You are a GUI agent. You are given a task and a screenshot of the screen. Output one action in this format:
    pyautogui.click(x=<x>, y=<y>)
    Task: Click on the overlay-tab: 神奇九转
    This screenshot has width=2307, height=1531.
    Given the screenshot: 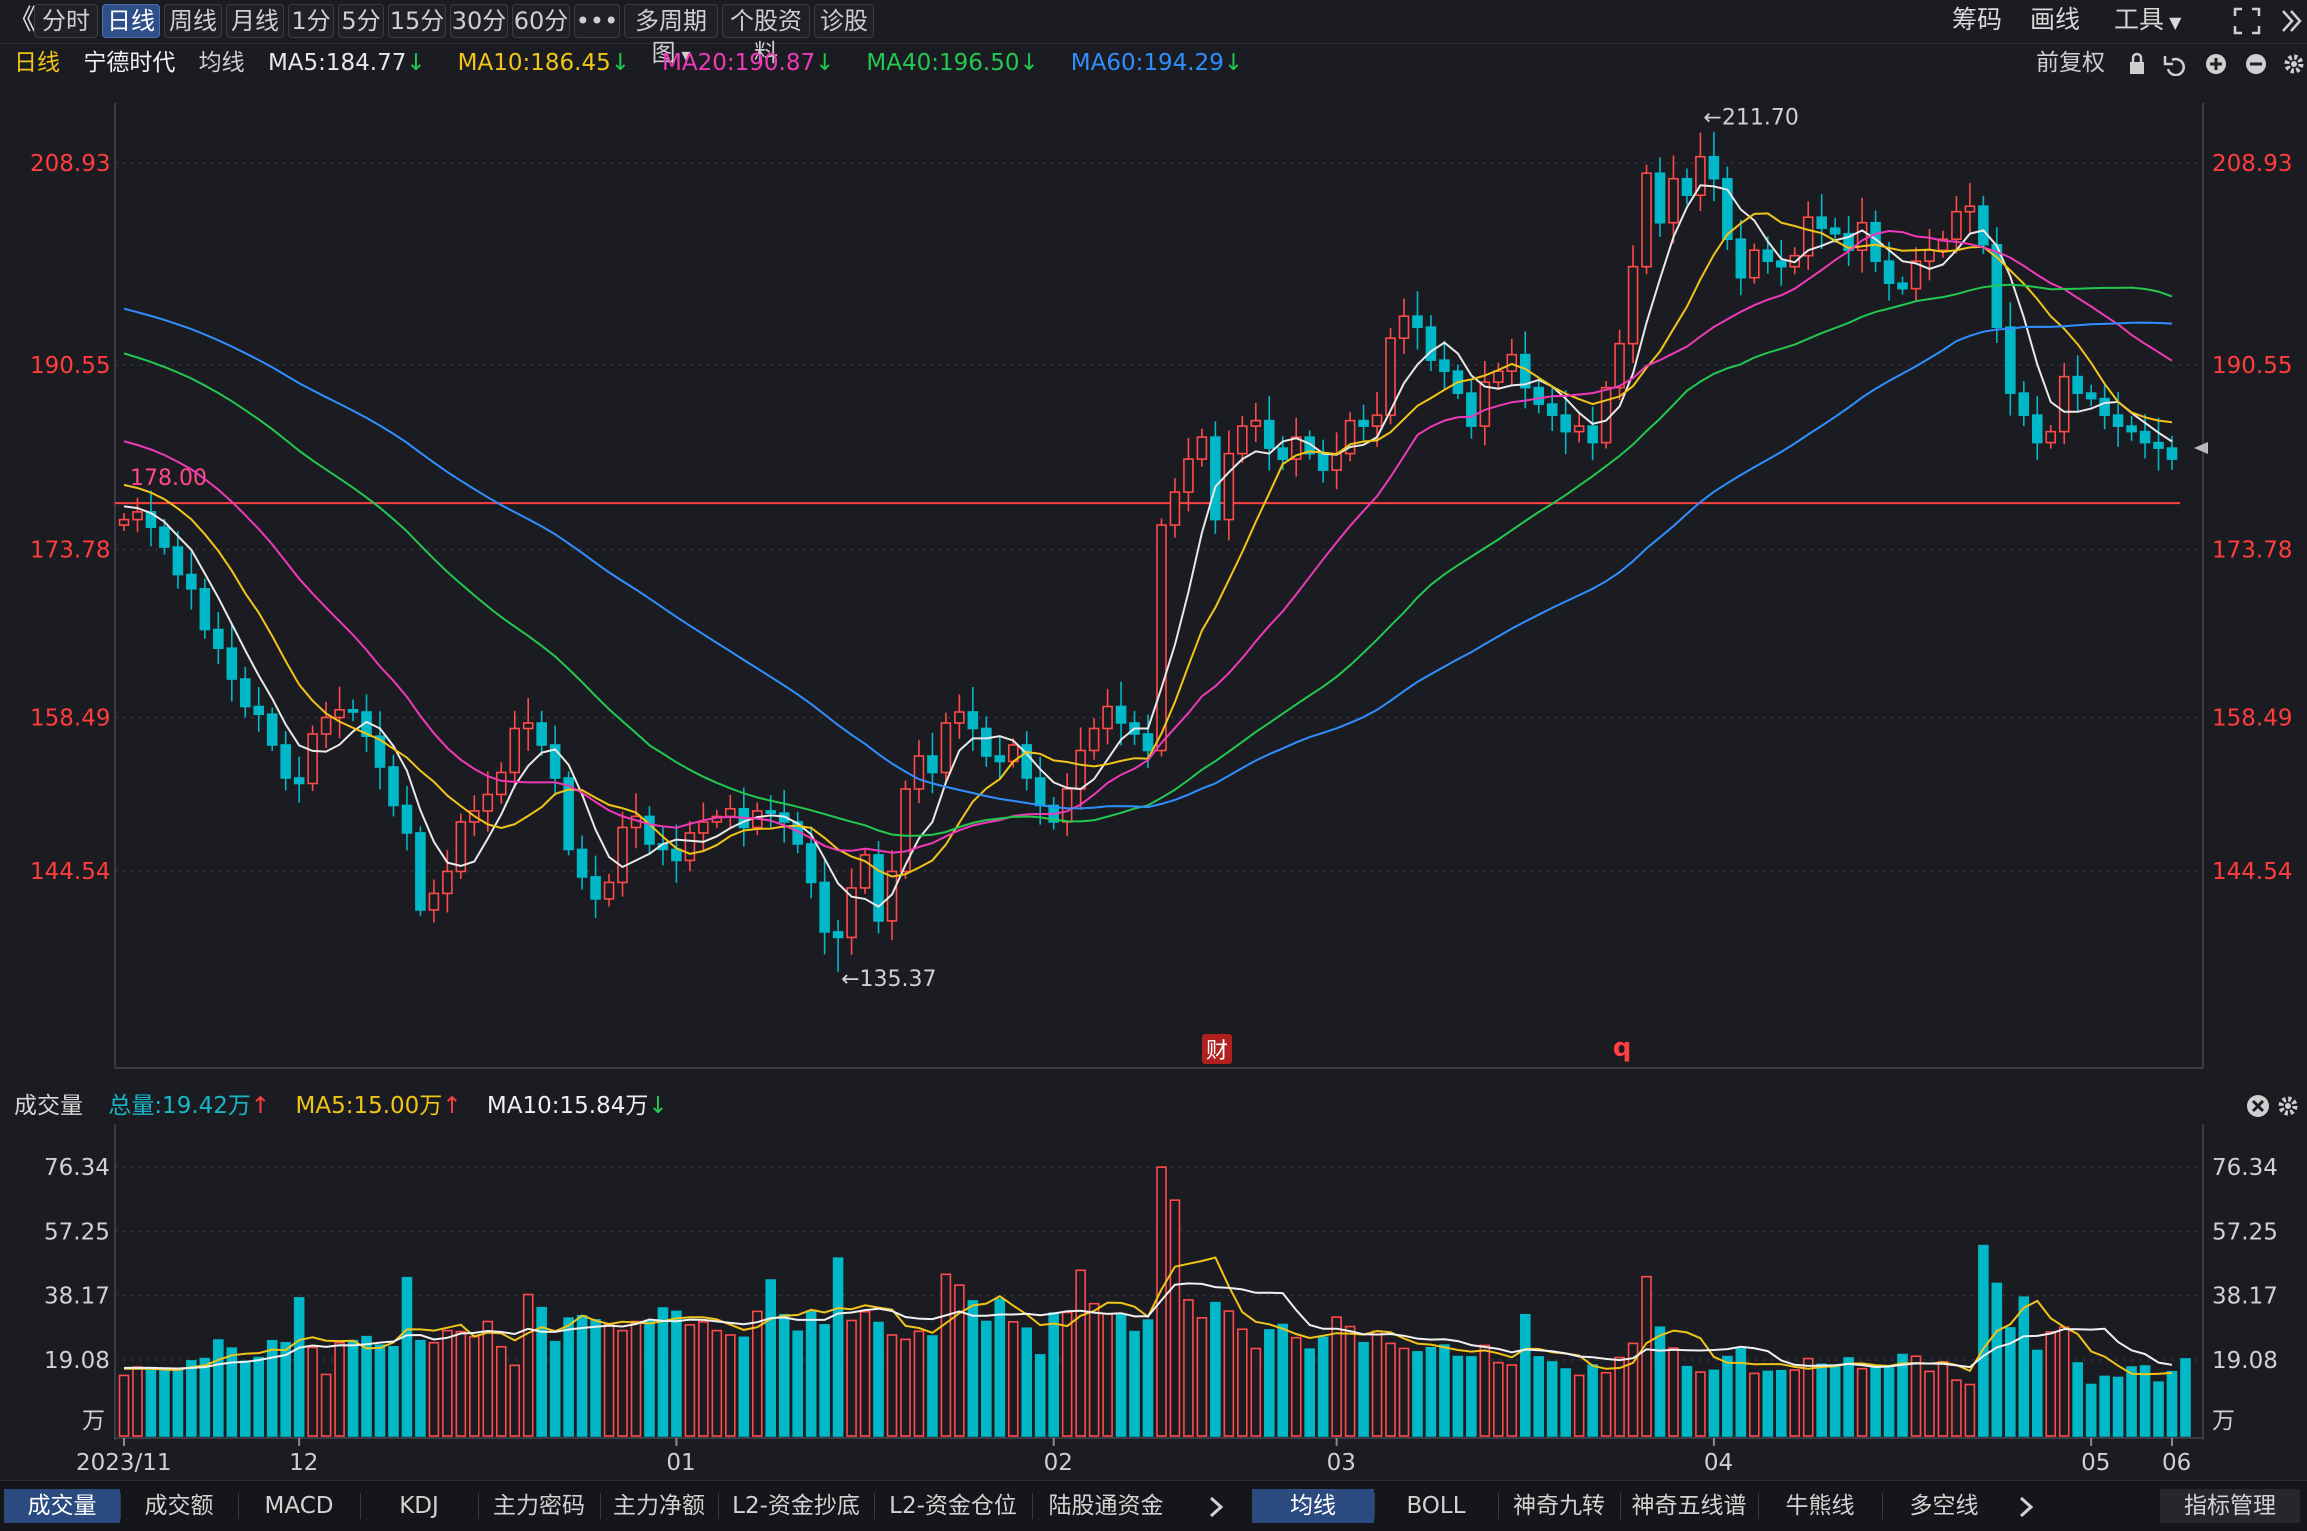 What is the action you would take?
    pyautogui.click(x=1559, y=1506)
    